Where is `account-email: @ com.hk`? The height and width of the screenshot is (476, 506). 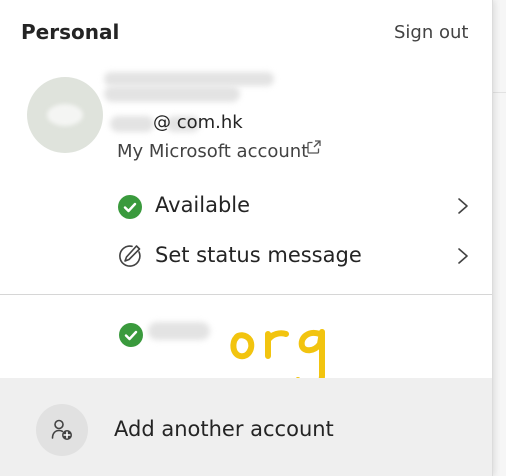 account-email: @ com.hk is located at coordinates (198, 122).